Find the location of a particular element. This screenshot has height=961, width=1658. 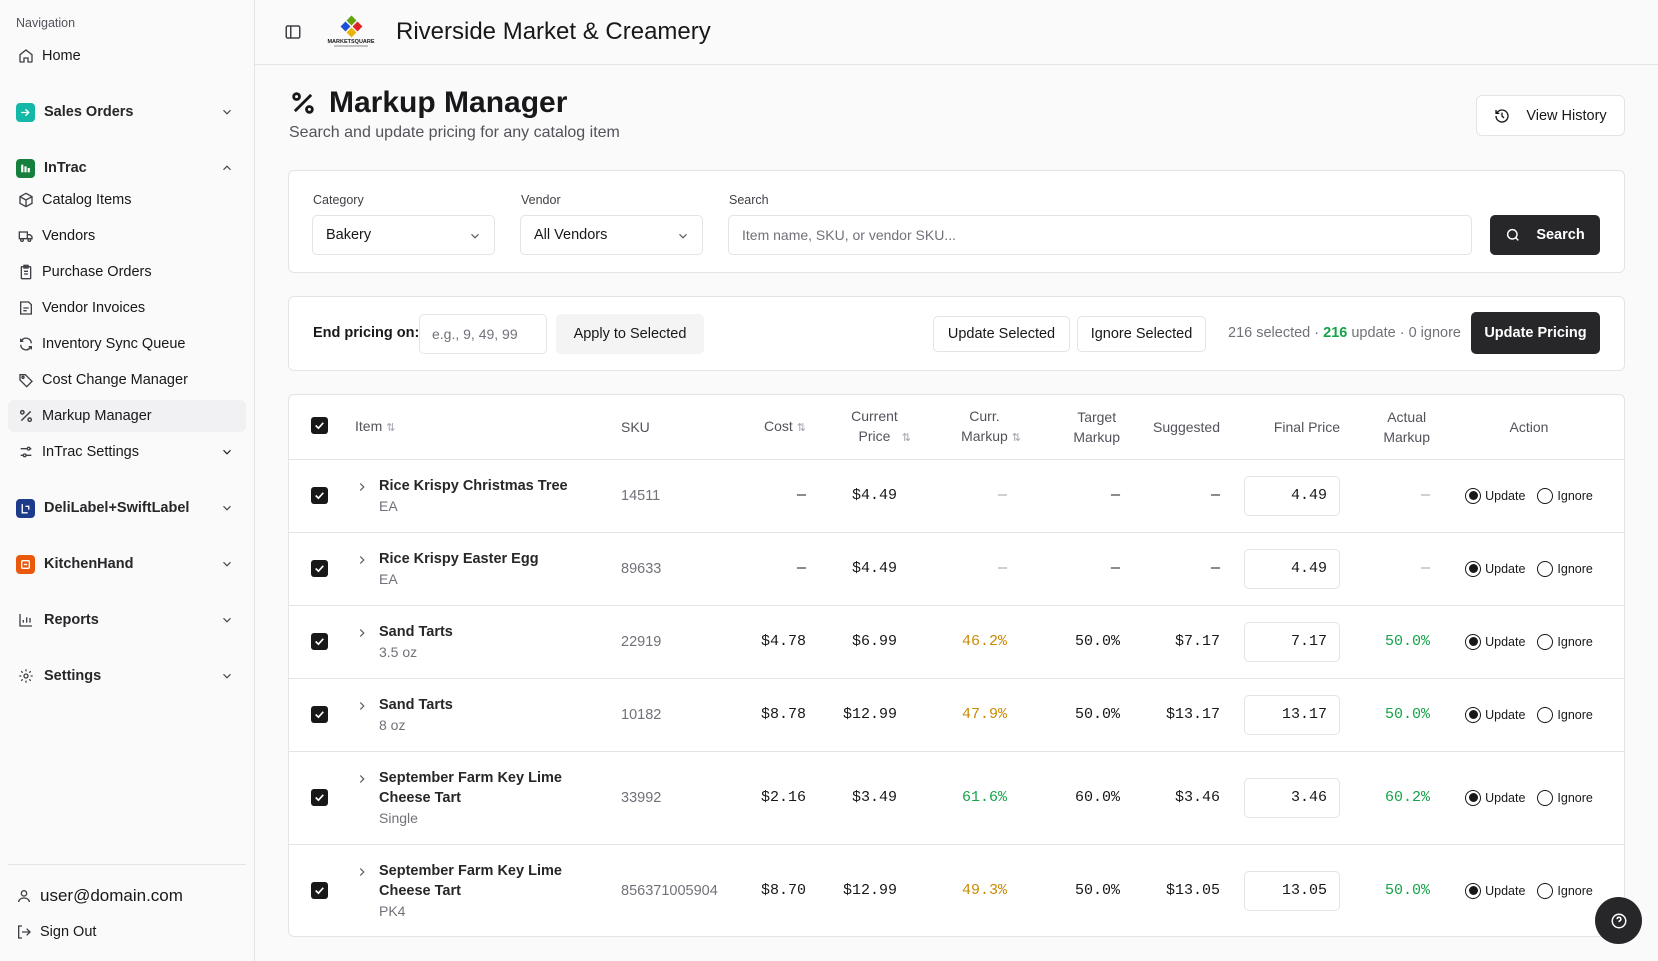

item-actual-markup: 50.0% is located at coordinates (1394, 642).